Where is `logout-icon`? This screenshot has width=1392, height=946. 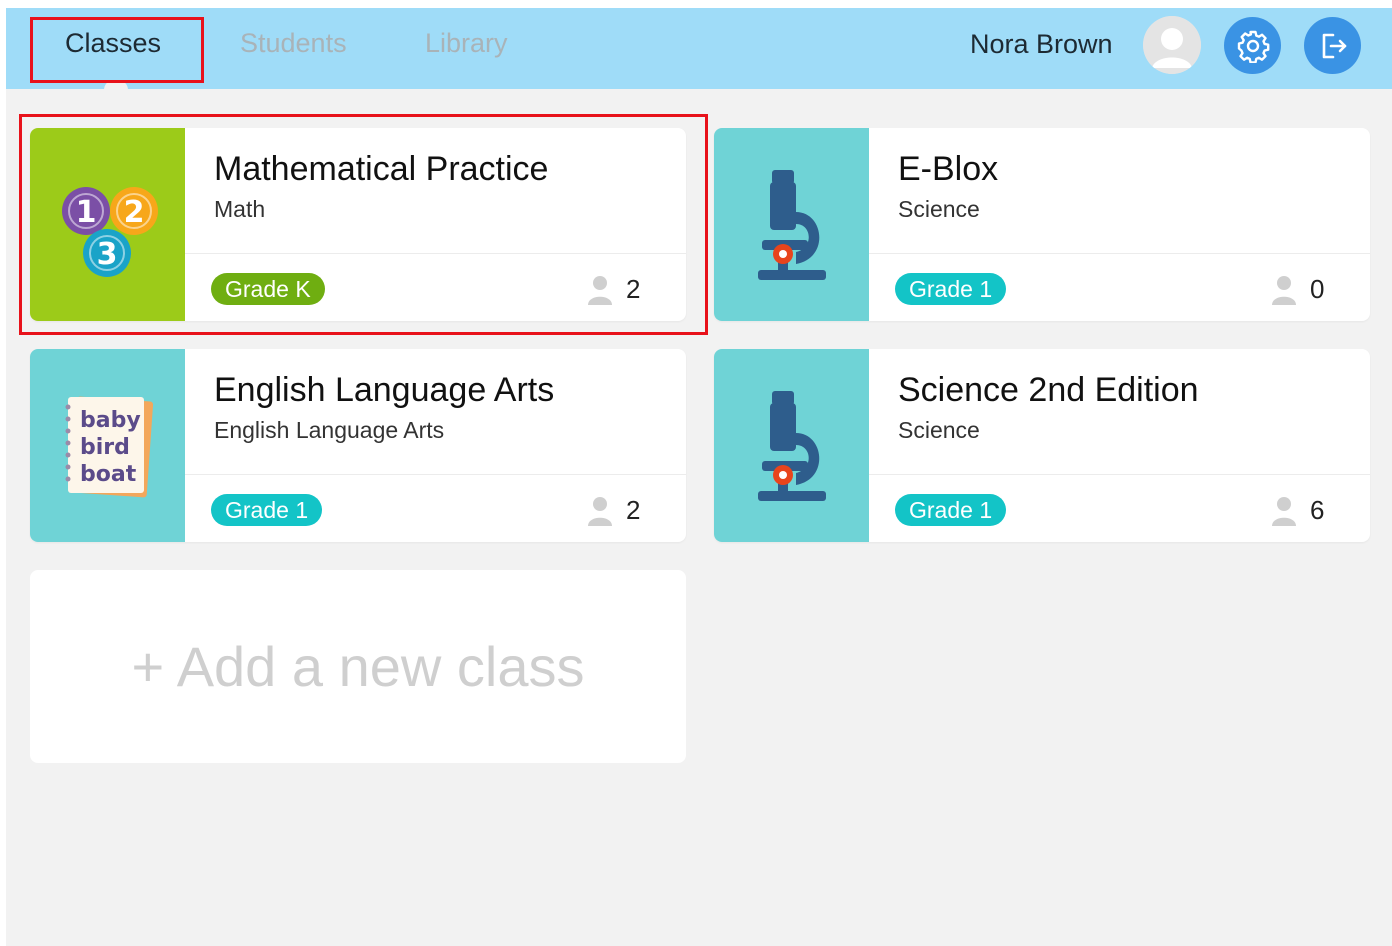
logout-icon is located at coordinates (1334, 45).